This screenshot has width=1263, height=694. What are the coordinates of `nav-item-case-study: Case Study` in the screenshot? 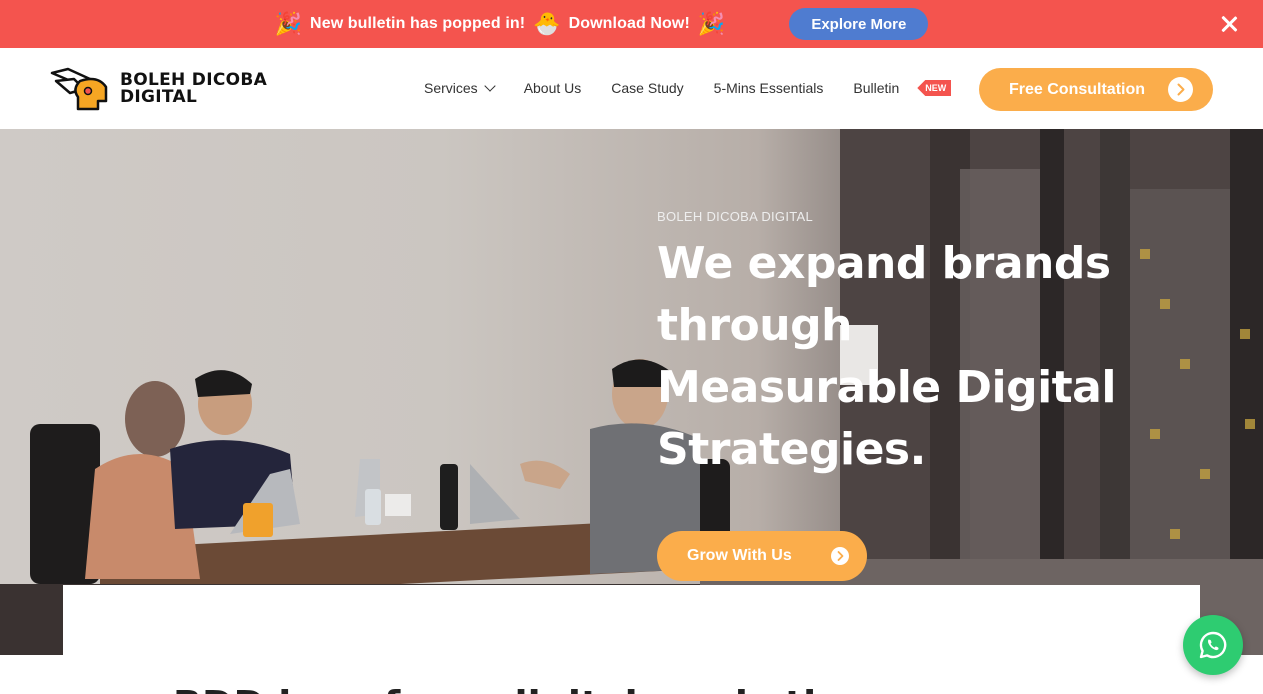 It's located at (647, 88).